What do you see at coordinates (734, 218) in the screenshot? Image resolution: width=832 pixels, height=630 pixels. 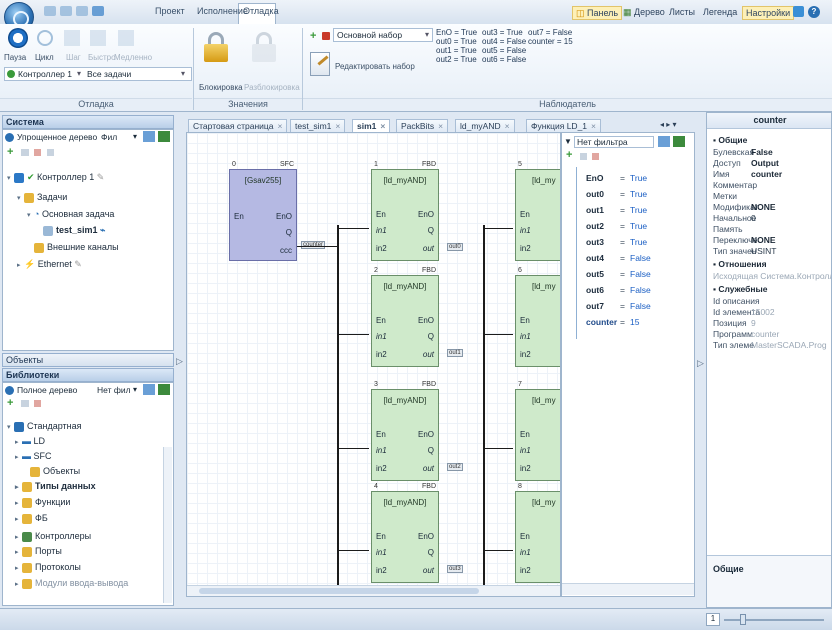 I see `prop-row: Начальное0` at bounding box center [734, 218].